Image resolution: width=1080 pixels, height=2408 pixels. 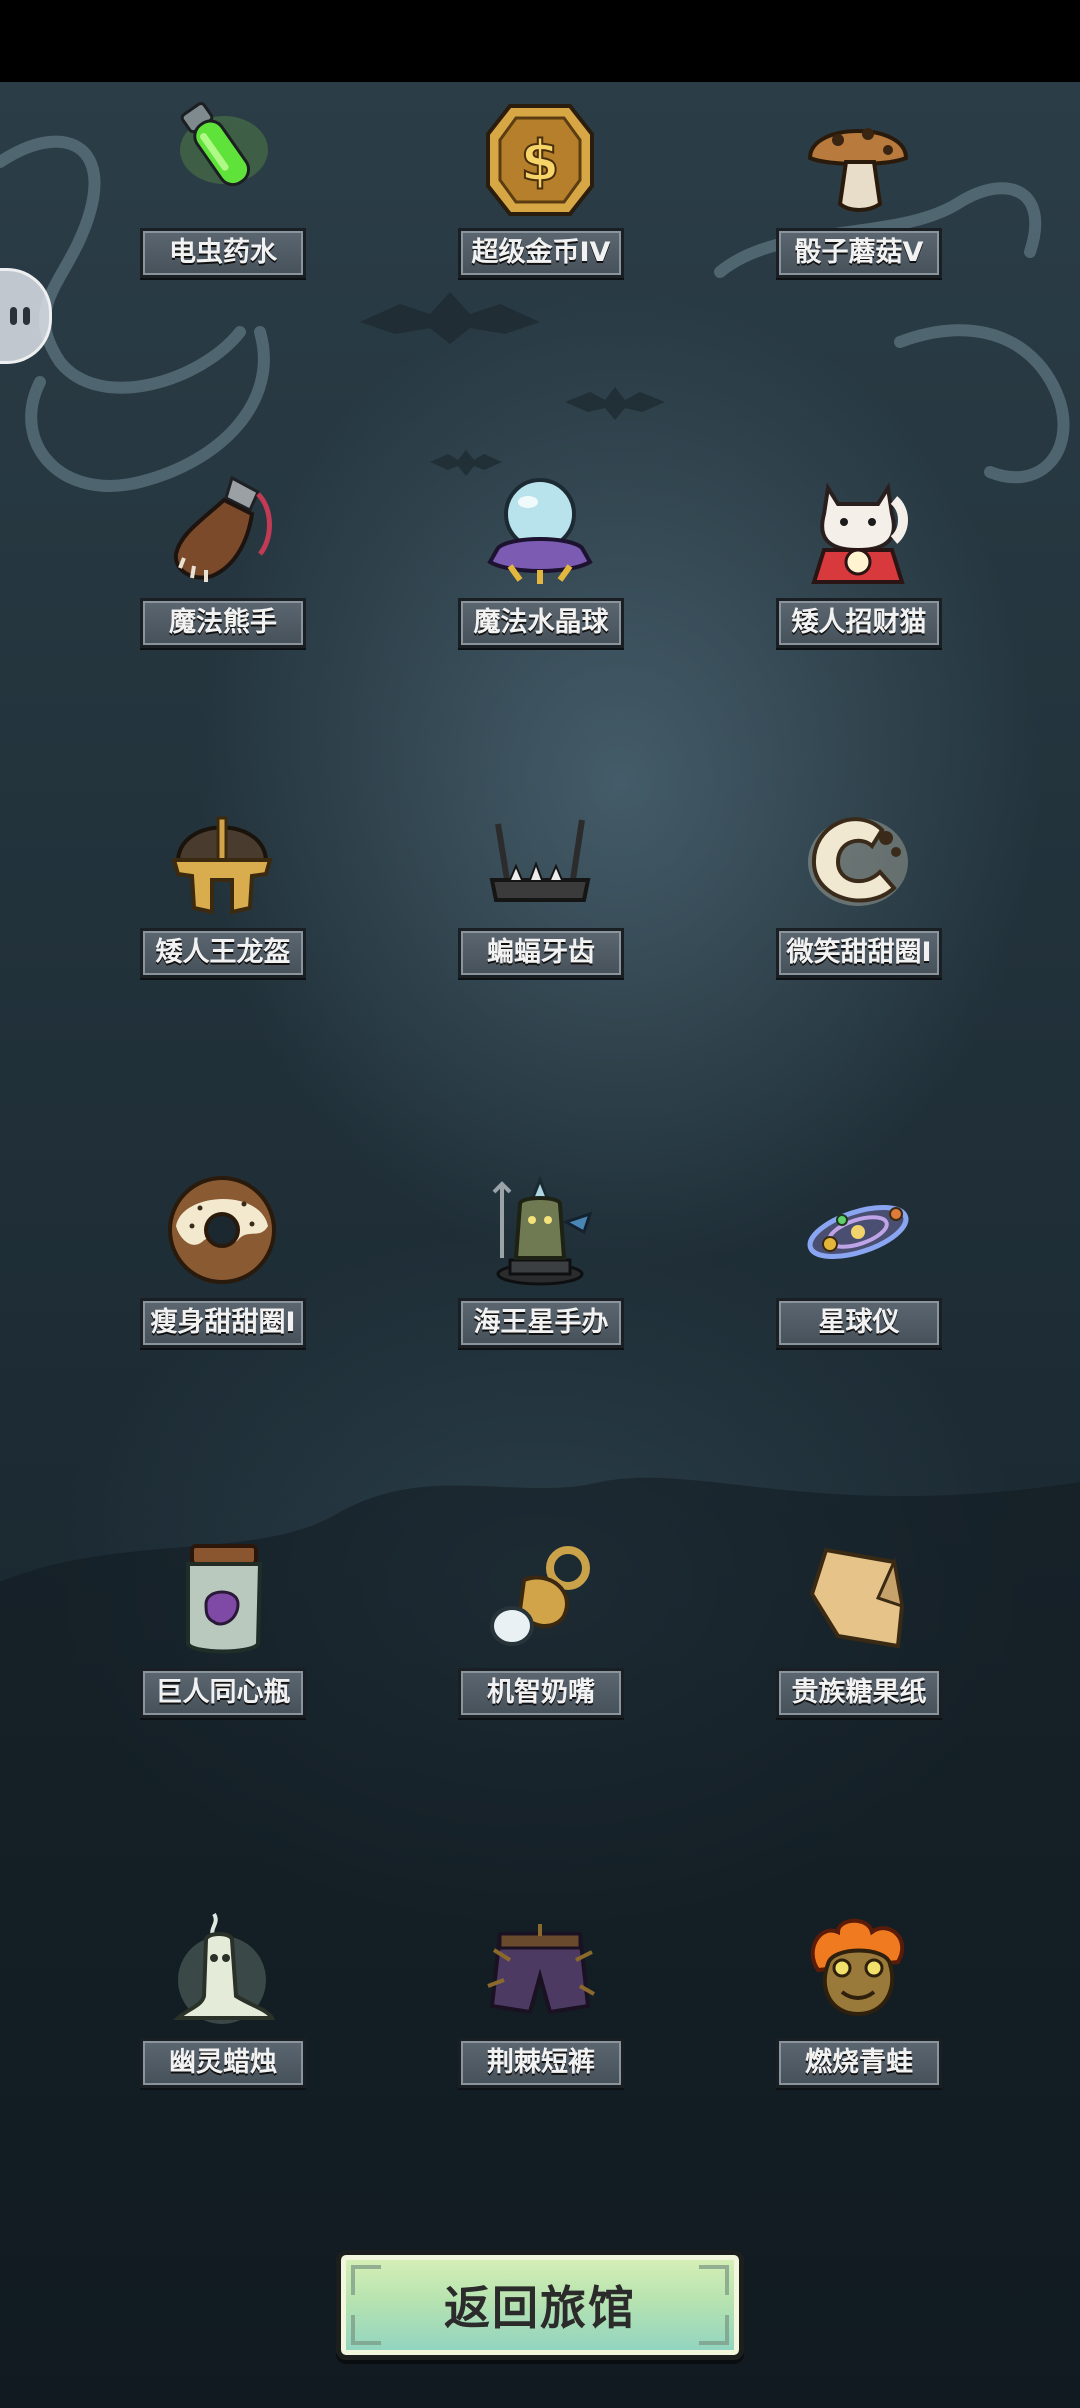 What do you see at coordinates (859, 1323) in the screenshot?
I see `item-label: 星球仪` at bounding box center [859, 1323].